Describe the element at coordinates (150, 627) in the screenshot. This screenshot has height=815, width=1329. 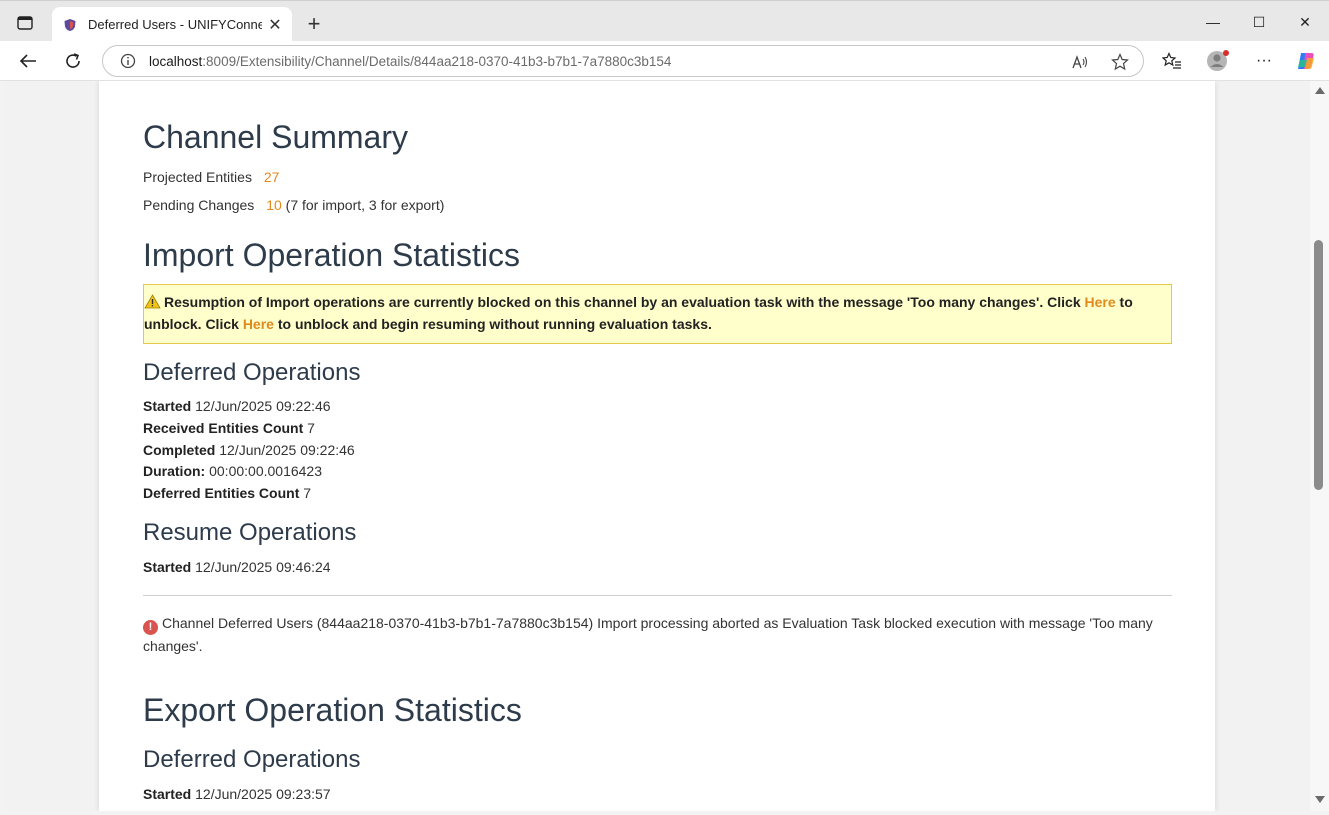
I see `error-circle-icon: !` at that location.